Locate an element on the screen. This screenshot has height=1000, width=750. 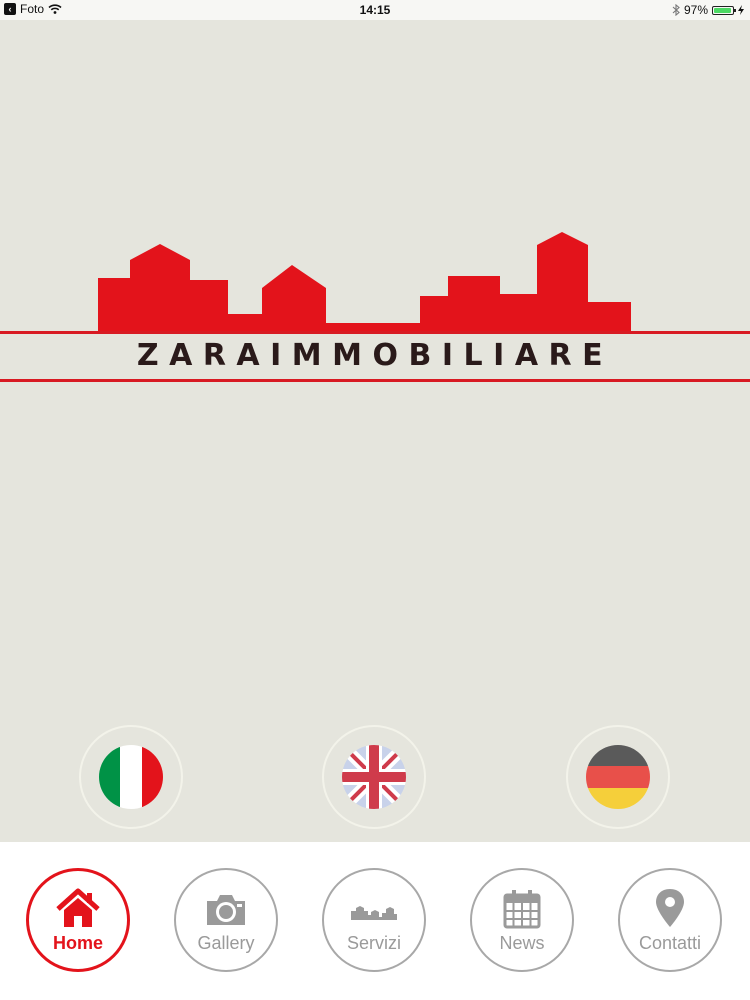
language-english-button is located at coordinates (374, 777).